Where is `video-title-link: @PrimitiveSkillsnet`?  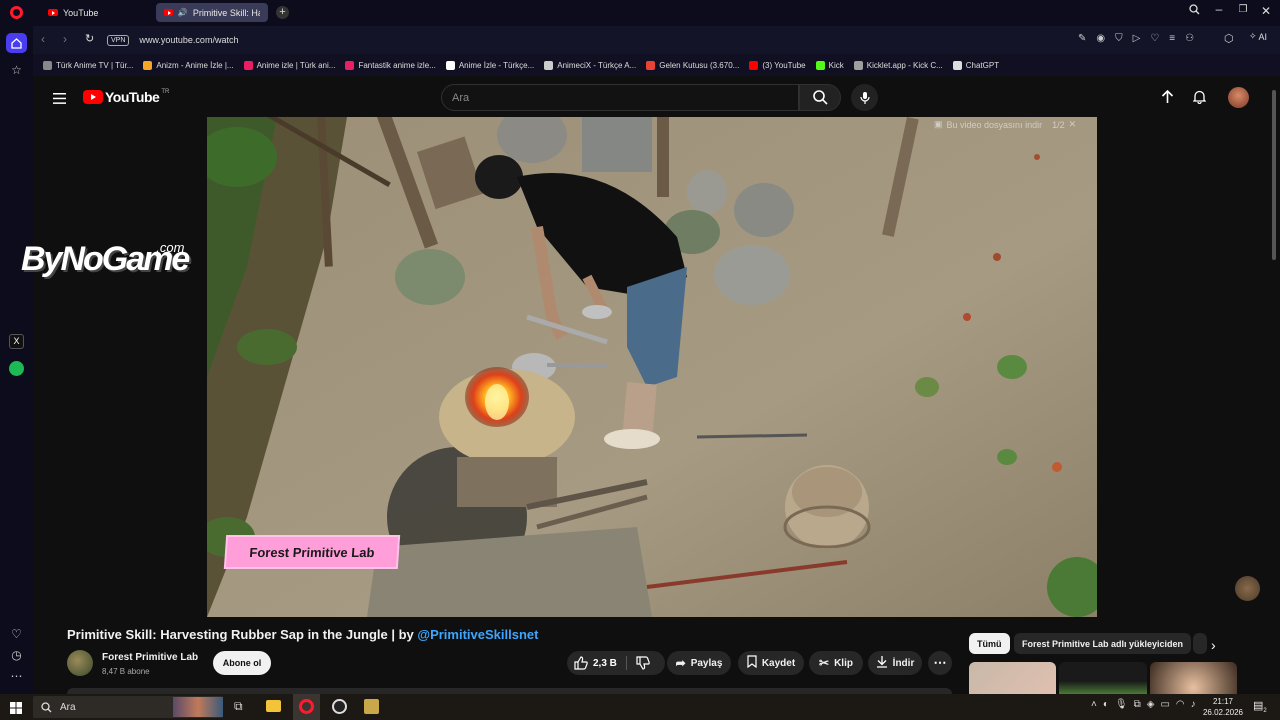 video-title-link: @PrimitiveSkillsnet is located at coordinates (477, 634).